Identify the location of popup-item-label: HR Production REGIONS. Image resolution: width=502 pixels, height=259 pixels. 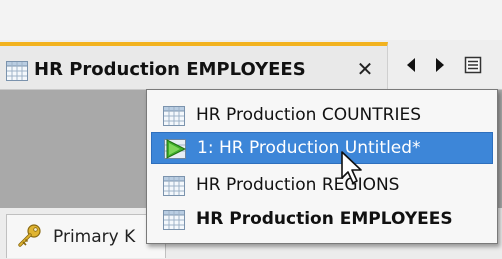
(298, 185).